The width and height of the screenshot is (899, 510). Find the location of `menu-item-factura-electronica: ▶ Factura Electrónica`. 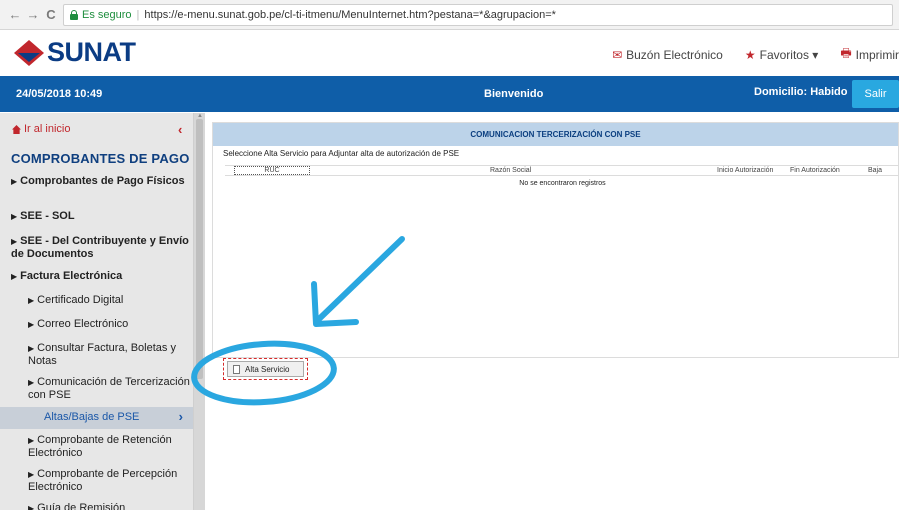

menu-item-factura-electronica: ▶ Factura Electrónica is located at coordinates (101, 276).